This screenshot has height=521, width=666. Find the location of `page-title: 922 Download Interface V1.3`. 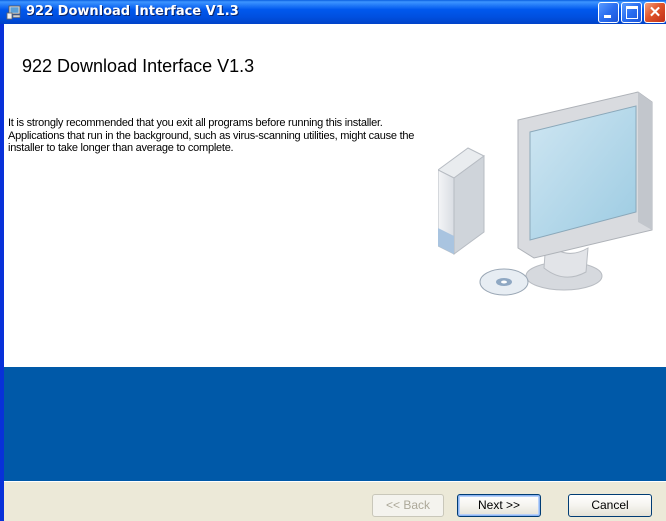

page-title: 922 Download Interface V1.3 is located at coordinates (138, 66).